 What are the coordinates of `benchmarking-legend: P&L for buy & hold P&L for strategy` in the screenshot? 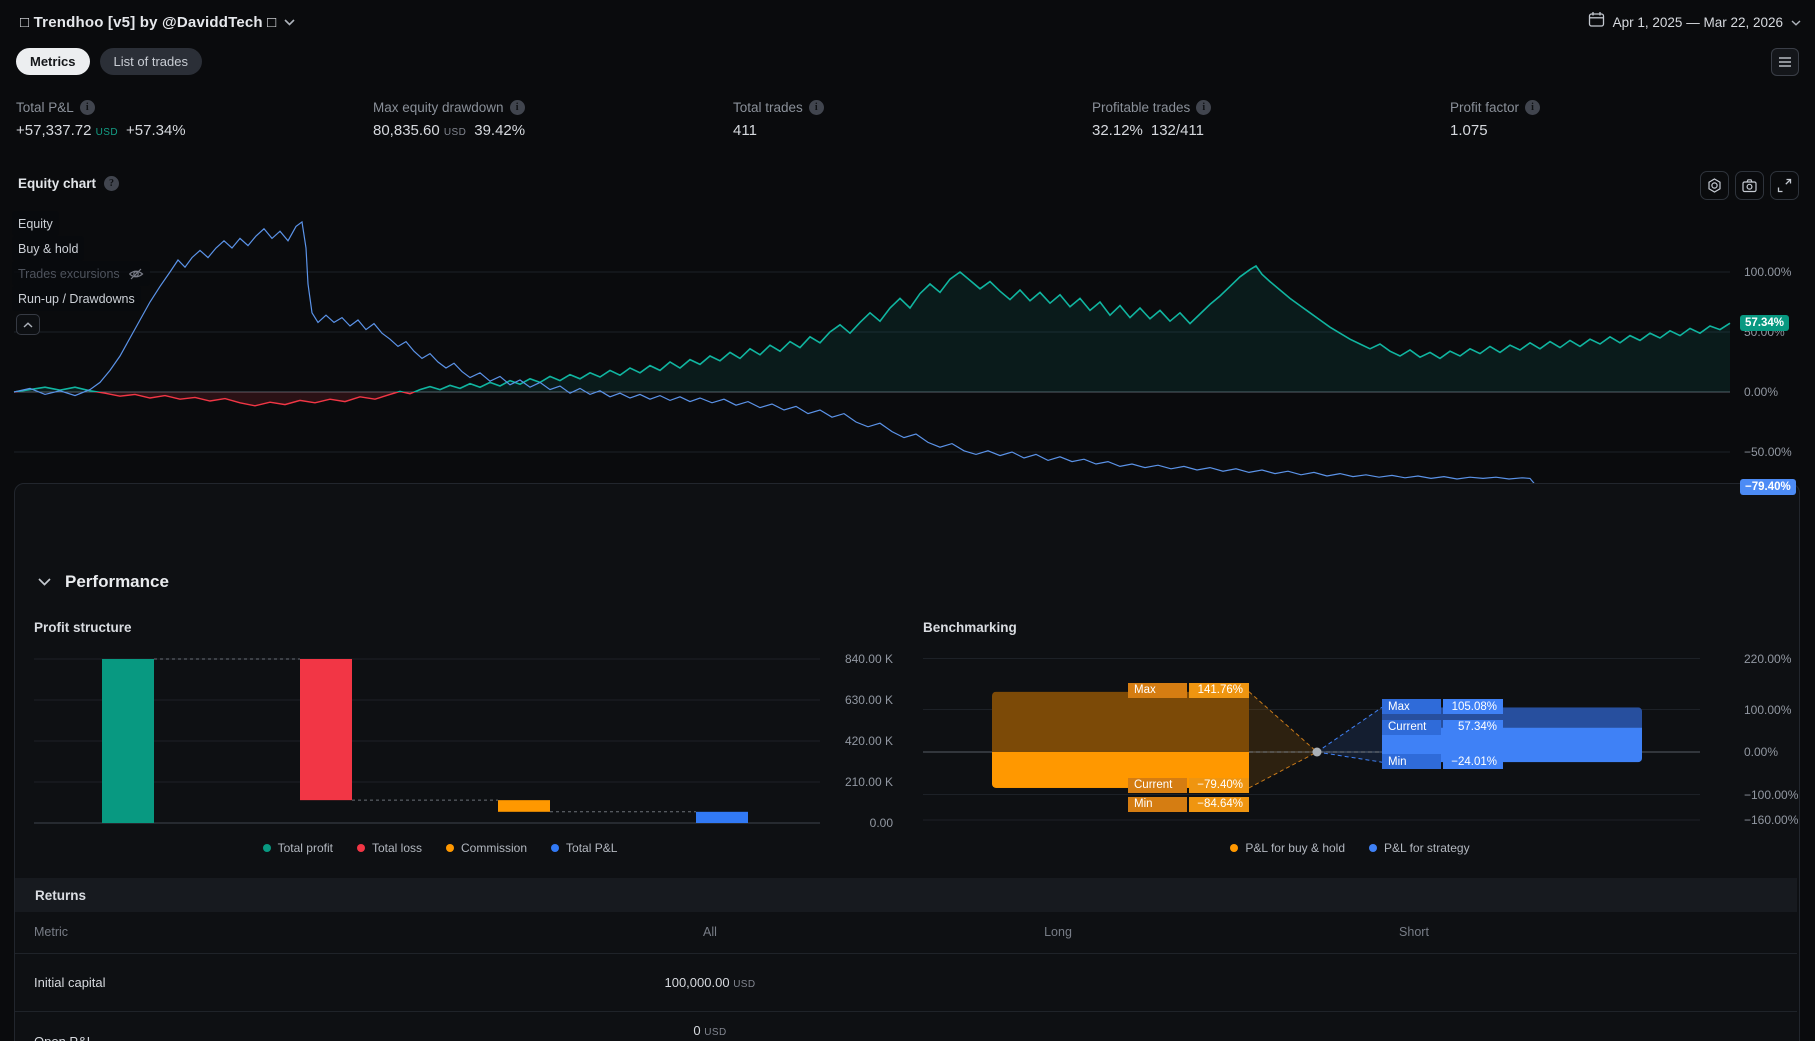 It's located at (1350, 848).